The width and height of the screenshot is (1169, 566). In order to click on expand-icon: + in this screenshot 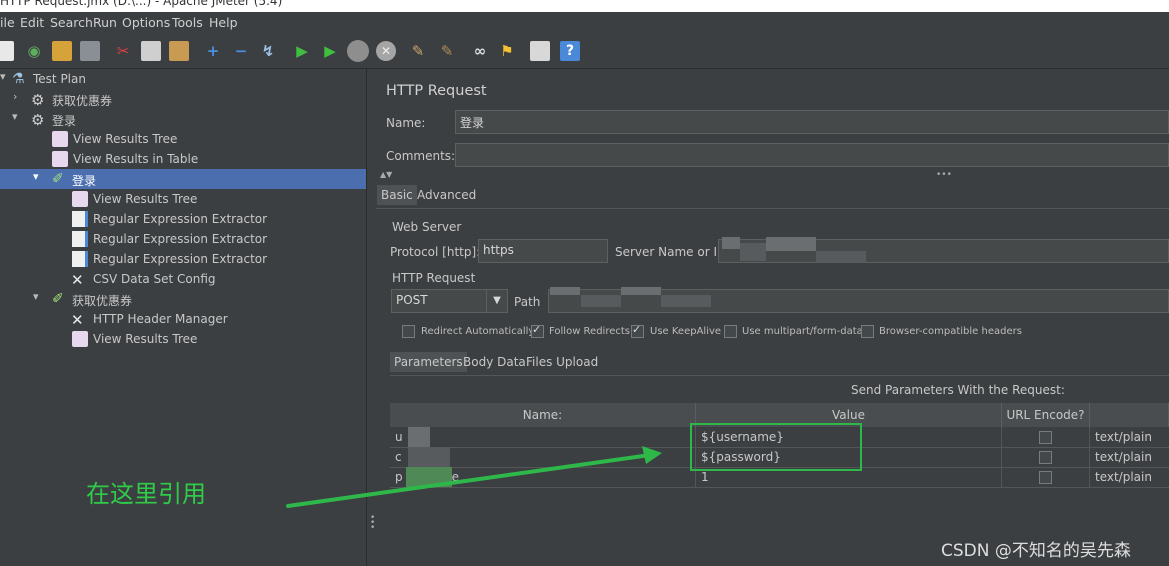, I will do `click(213, 51)`.